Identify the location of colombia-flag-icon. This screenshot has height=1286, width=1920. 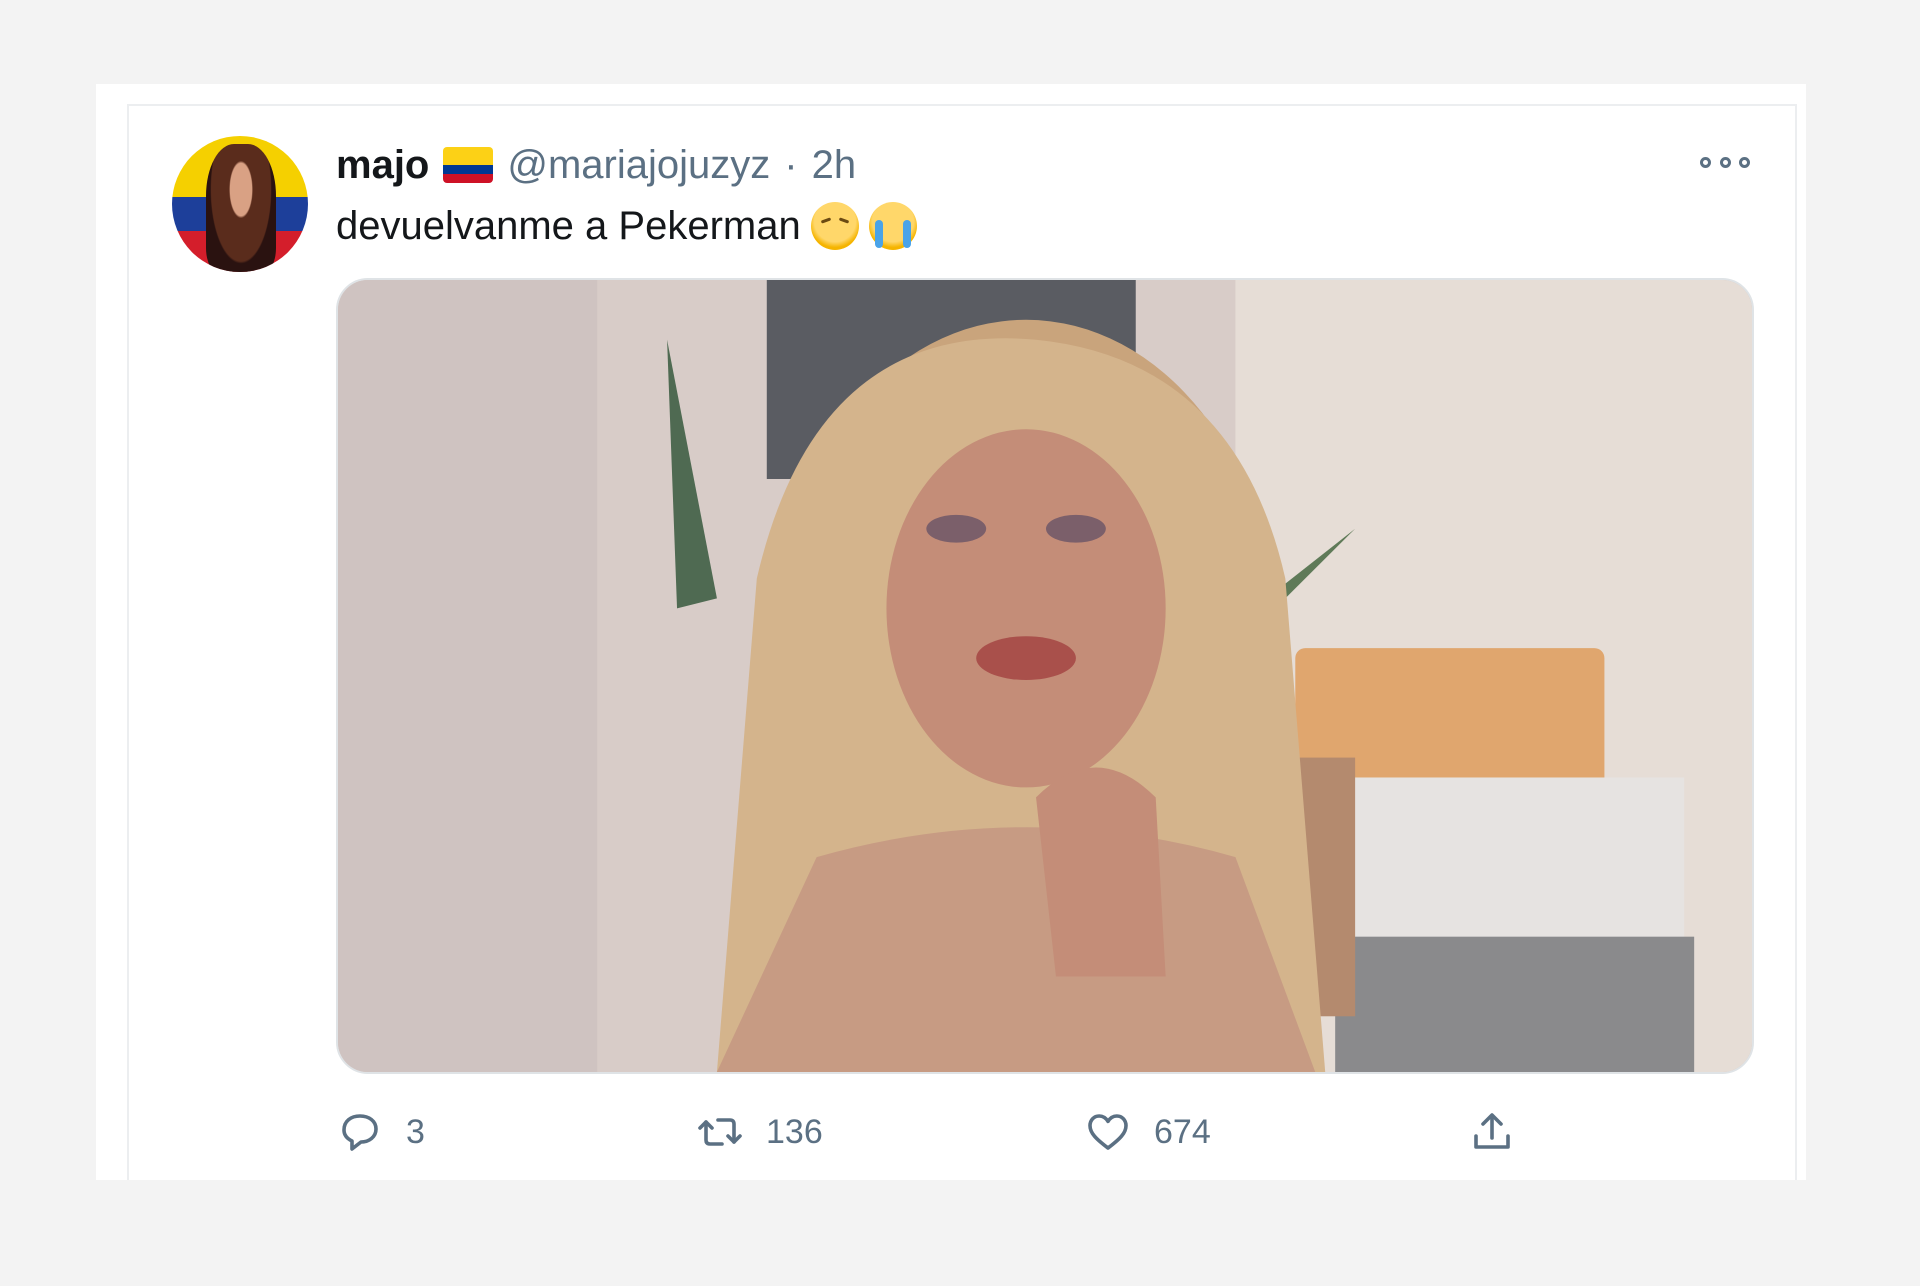
(468, 165).